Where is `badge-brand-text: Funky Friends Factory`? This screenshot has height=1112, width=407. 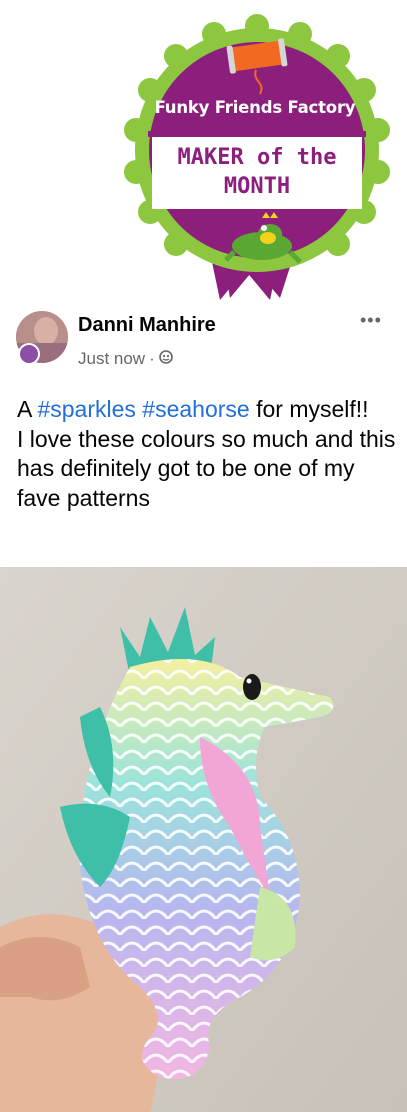 badge-brand-text: Funky Friends Factory is located at coordinates (255, 107).